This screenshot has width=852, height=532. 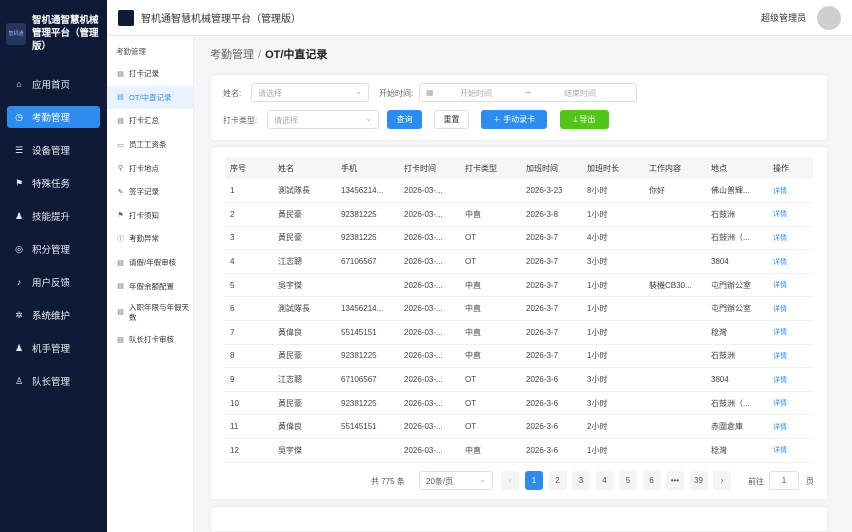 I want to click on submenu-item-label: 考勤异常, so click(x=144, y=239).